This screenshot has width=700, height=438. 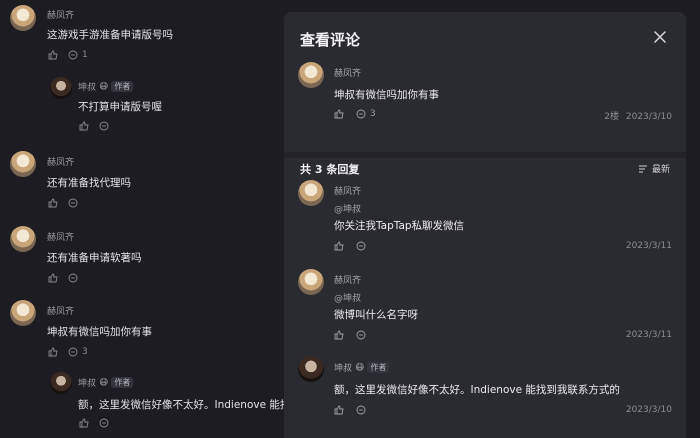 What do you see at coordinates (330, 40) in the screenshot?
I see `modal-title: 查看评论` at bounding box center [330, 40].